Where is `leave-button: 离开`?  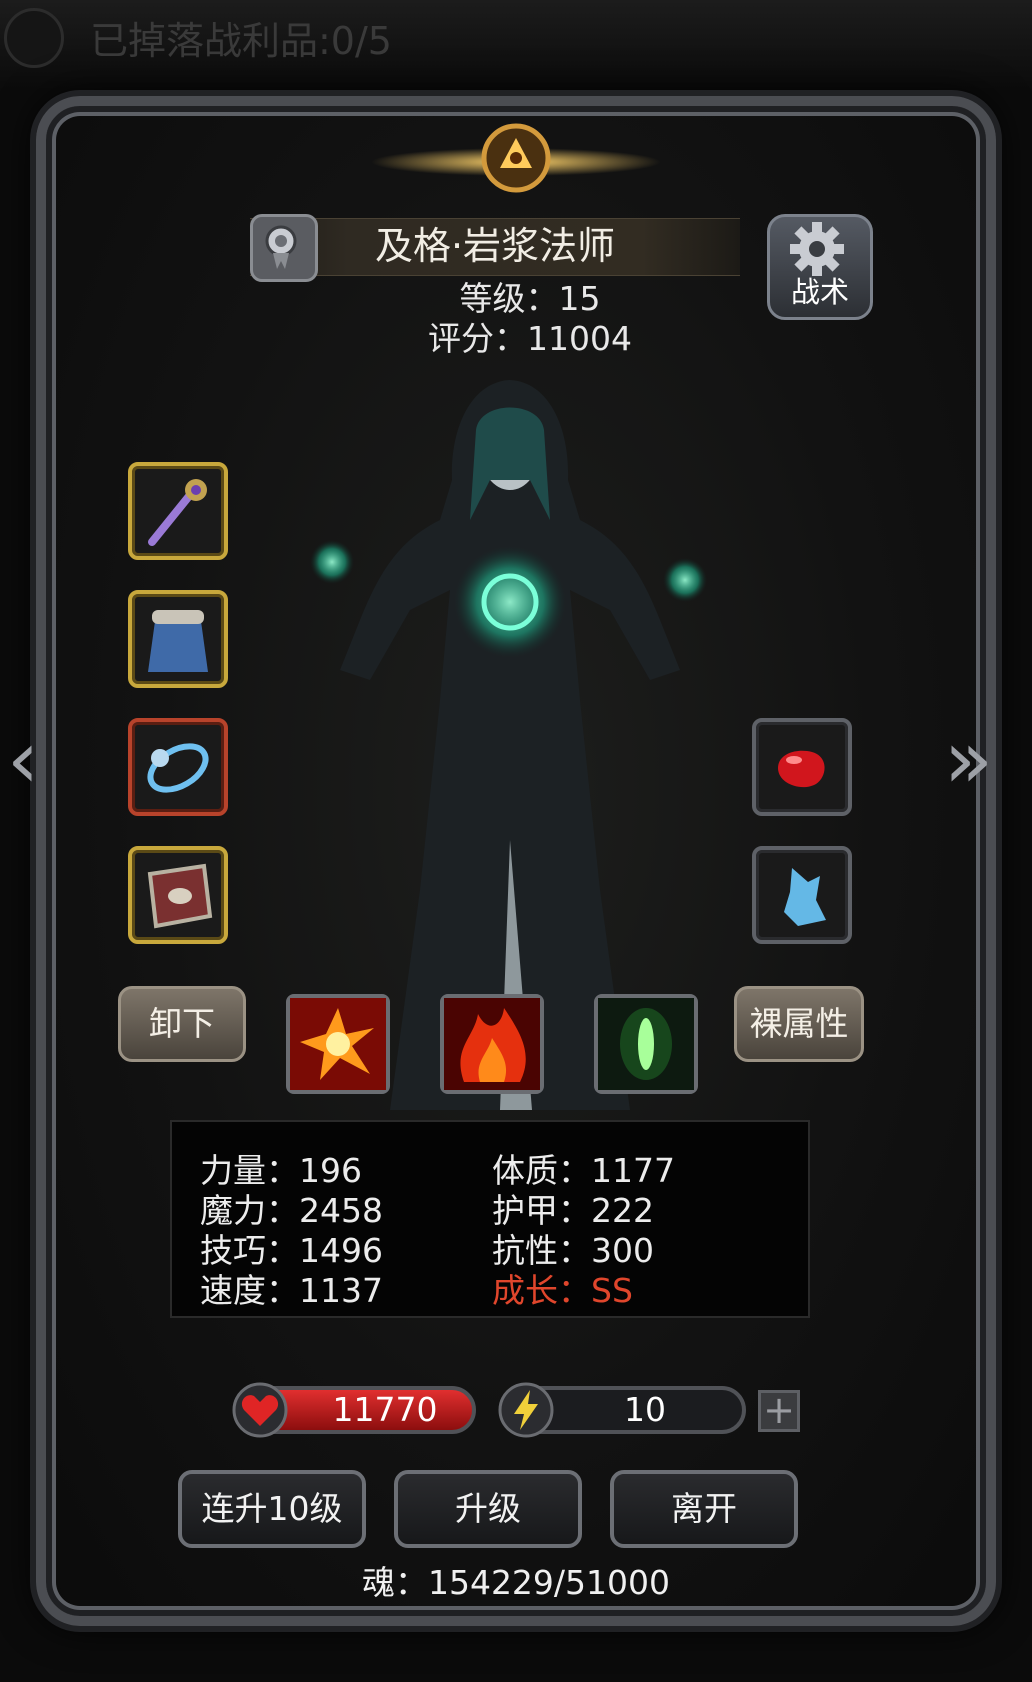 leave-button: 离开 is located at coordinates (704, 1509).